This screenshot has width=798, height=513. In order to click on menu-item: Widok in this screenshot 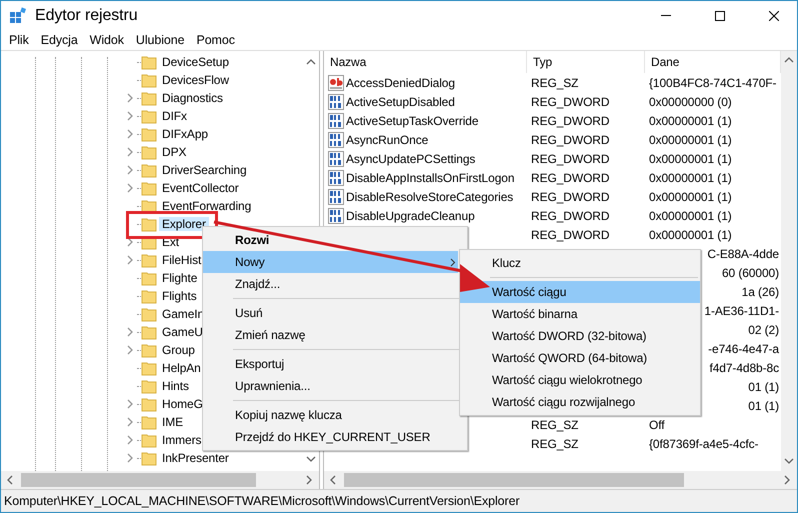, I will do `click(107, 40)`.